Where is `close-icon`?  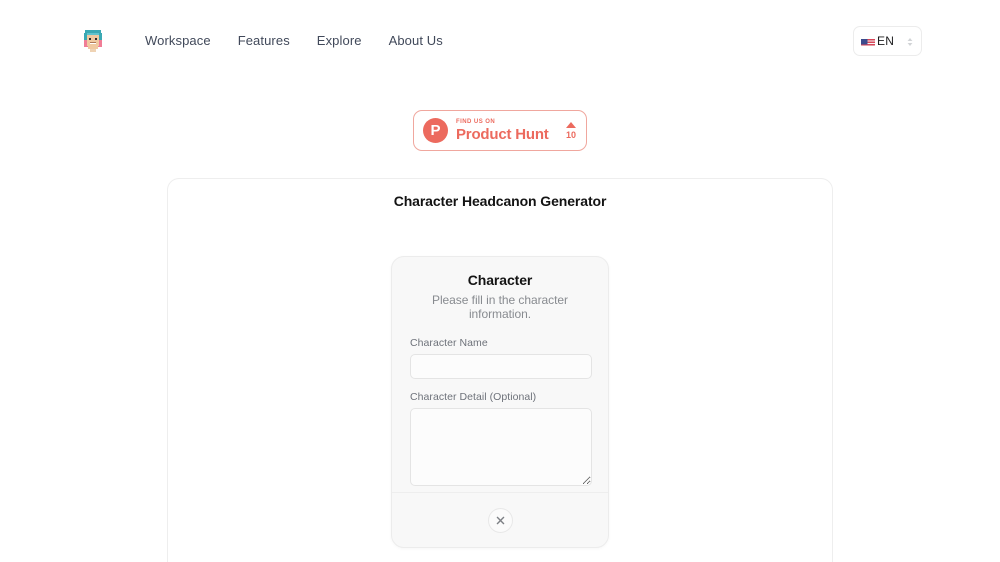
close-icon is located at coordinates (500, 520).